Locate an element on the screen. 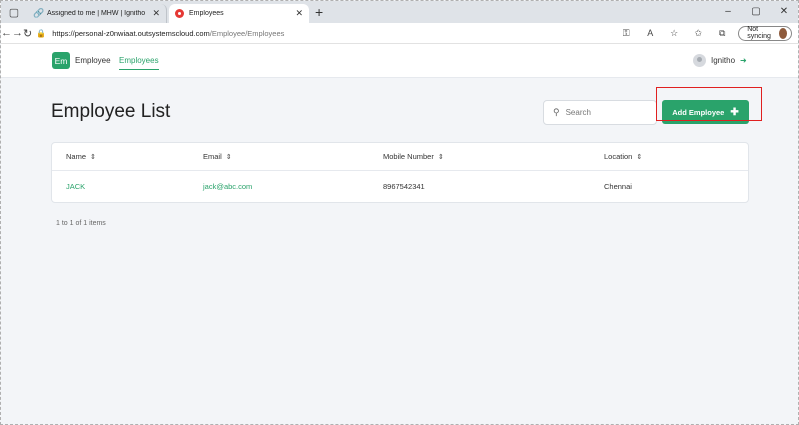 The width and height of the screenshot is (799, 425). highlight-box is located at coordinates (709, 104).